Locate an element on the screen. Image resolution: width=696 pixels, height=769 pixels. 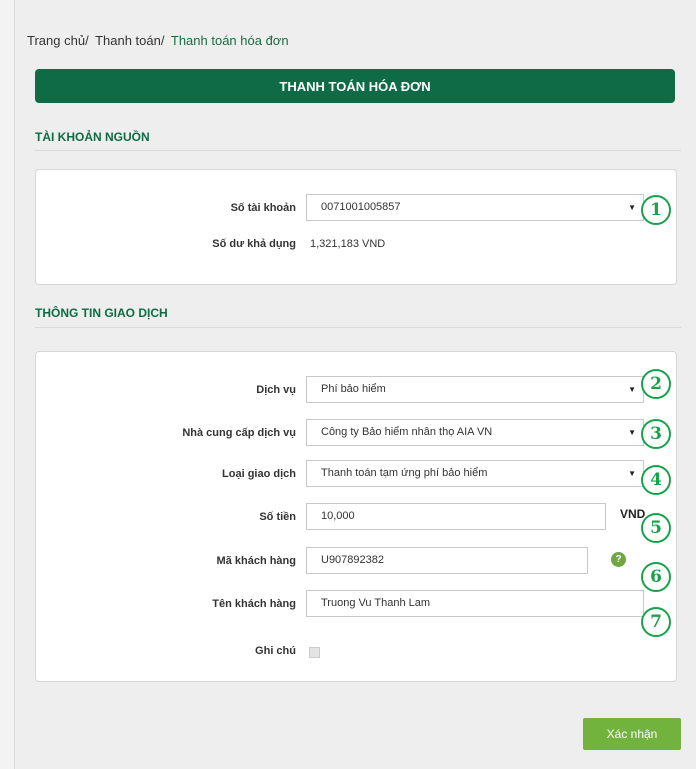
amount-label: Số tiền is located at coordinates (277, 517).